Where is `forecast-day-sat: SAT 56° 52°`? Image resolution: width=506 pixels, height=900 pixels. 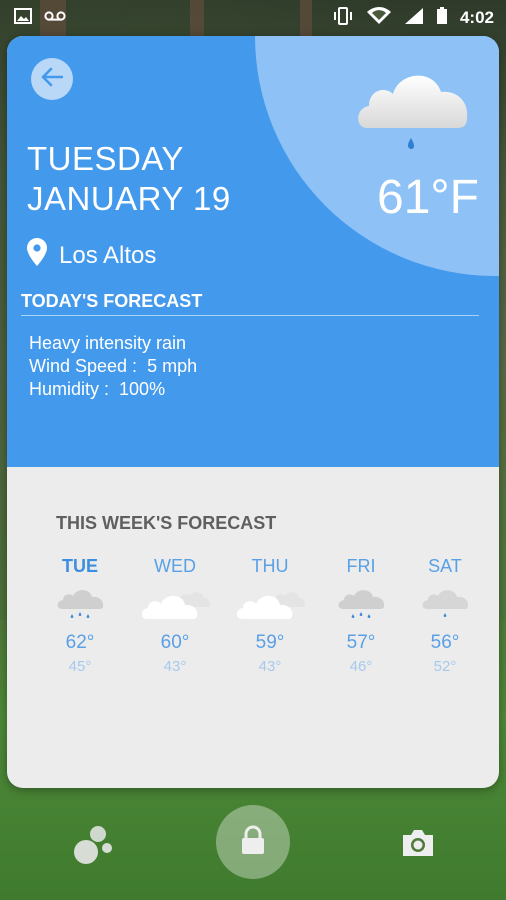 forecast-day-sat: SAT 56° 52° is located at coordinates (445, 614).